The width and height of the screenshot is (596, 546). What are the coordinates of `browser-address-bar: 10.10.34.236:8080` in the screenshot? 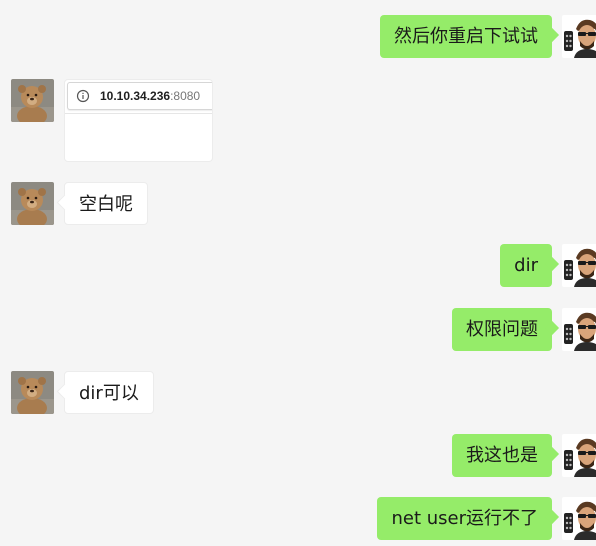 It's located at (139, 96).